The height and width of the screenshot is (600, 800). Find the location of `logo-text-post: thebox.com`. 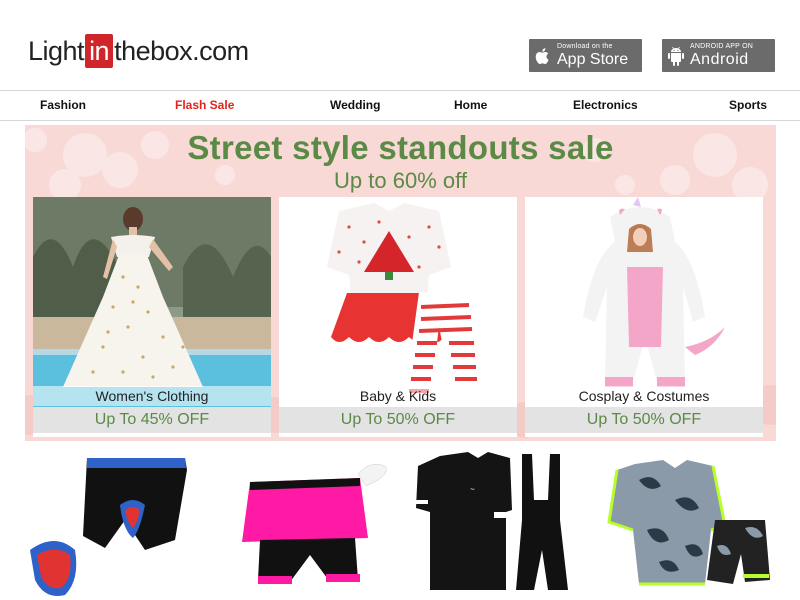

logo-text-post: thebox.com is located at coordinates (181, 50).